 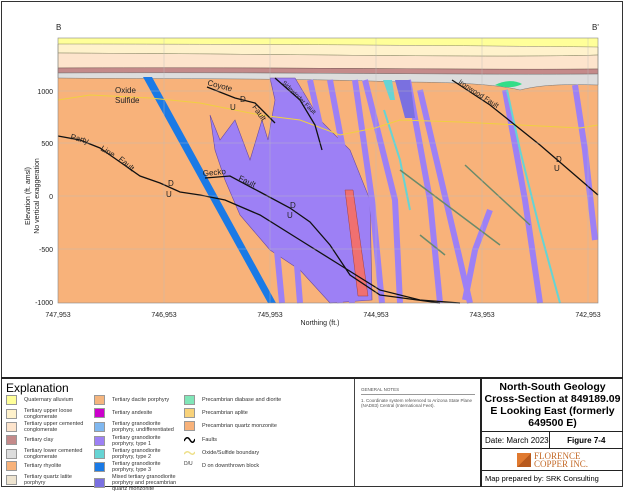 I want to click on legend-label: Tertiary granodiorite porphyry, type 2, so click(x=136, y=453).